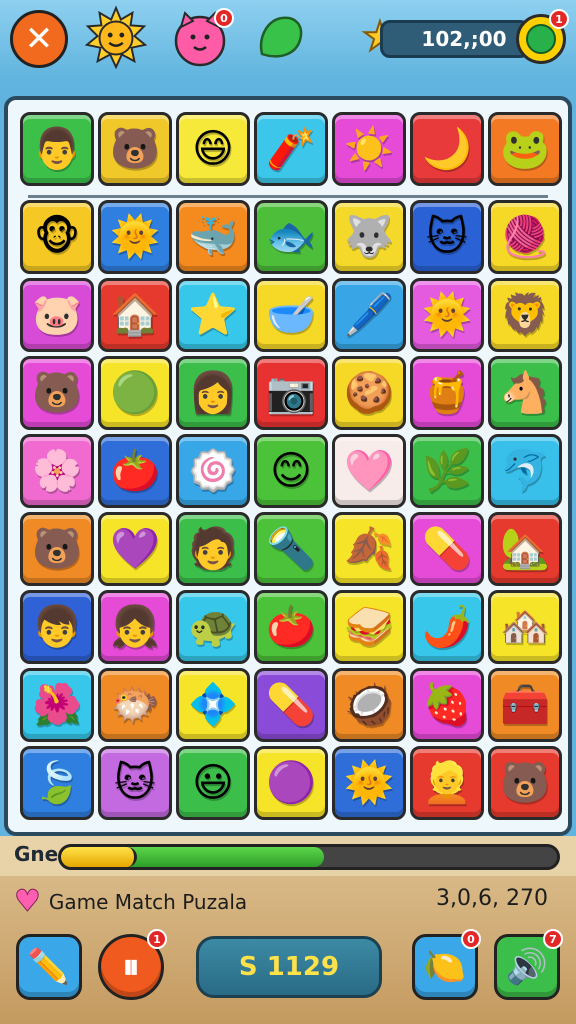 Image resolution: width=576 pixels, height=1024 pixels. Describe the element at coordinates (57, 783) in the screenshot. I see `tile: 🍃` at that location.